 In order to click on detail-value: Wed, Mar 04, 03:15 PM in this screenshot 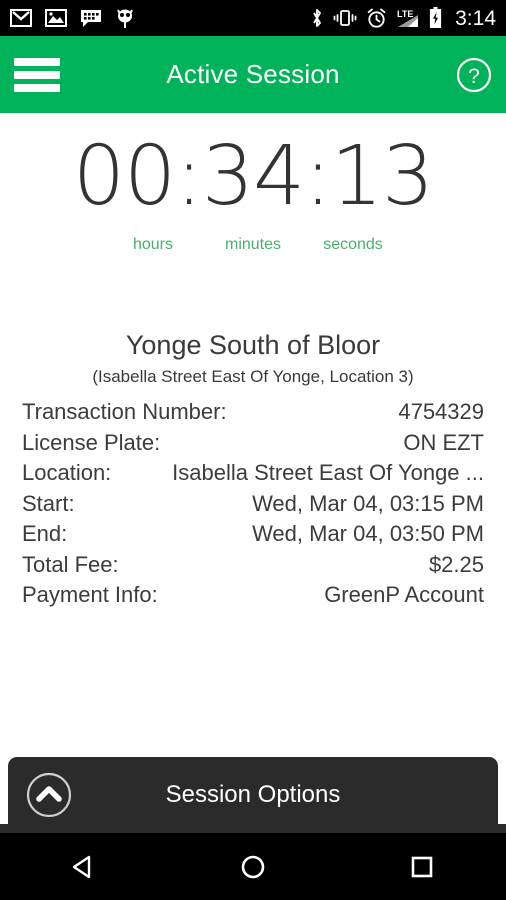, I will do `click(368, 503)`.